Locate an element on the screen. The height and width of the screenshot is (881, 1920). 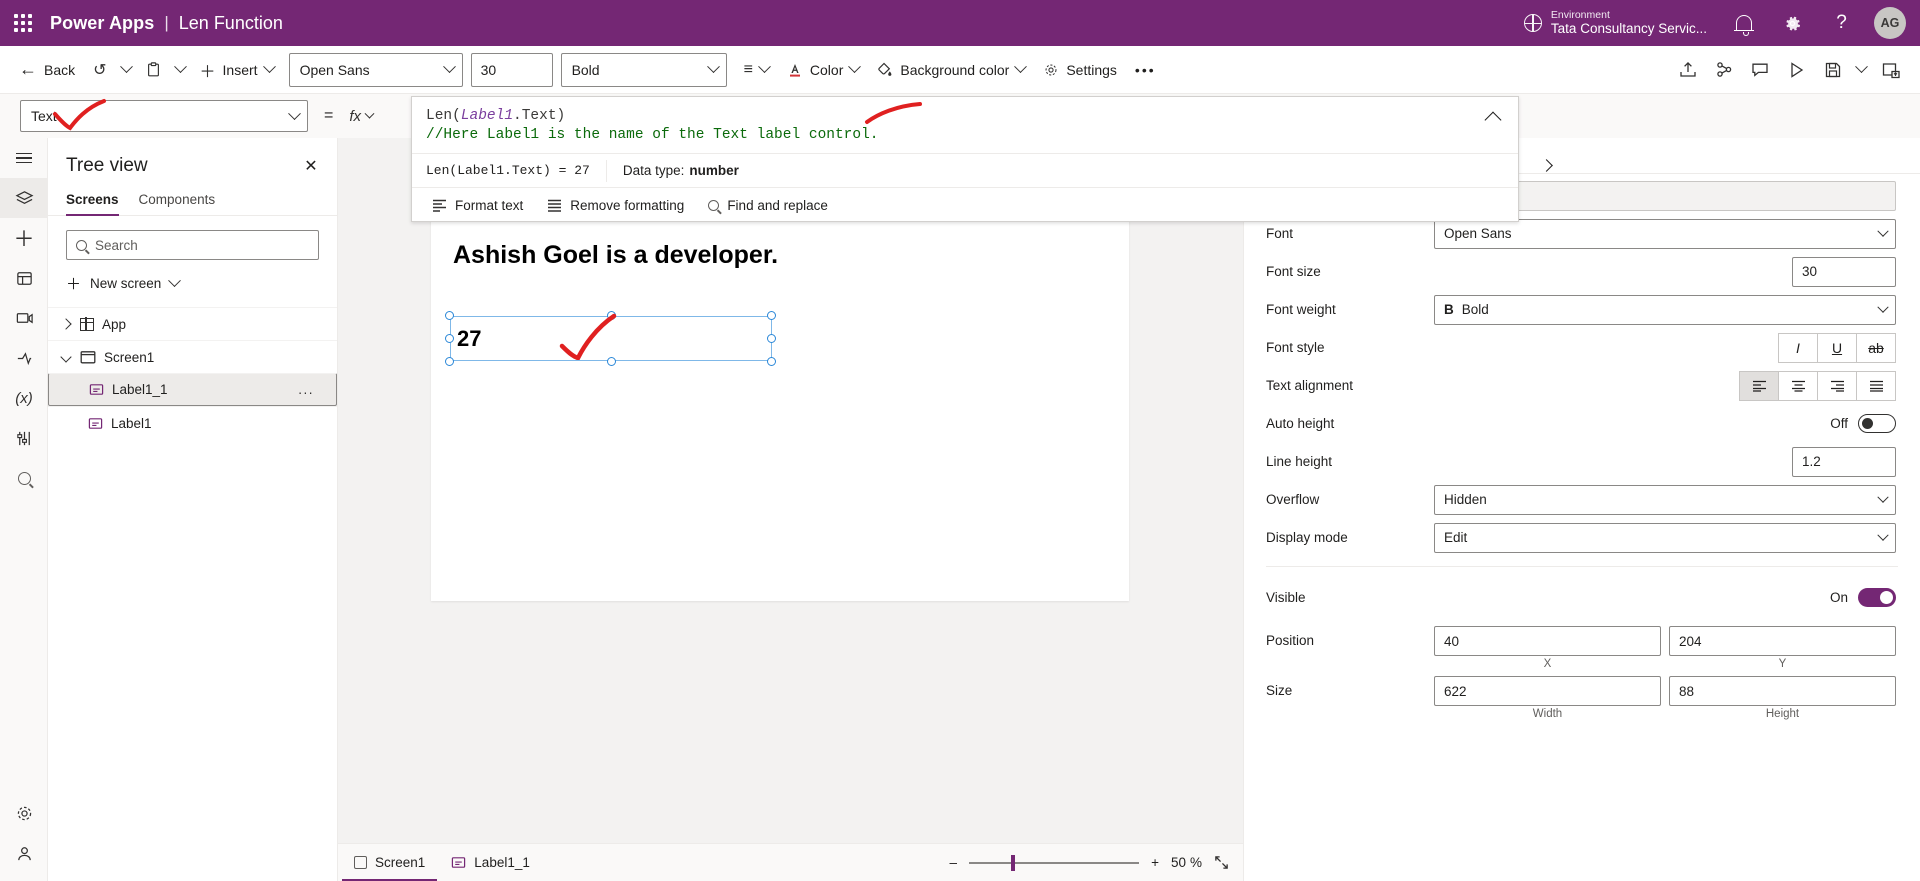
collapse-formula-button is located at coordinates (1493, 120).